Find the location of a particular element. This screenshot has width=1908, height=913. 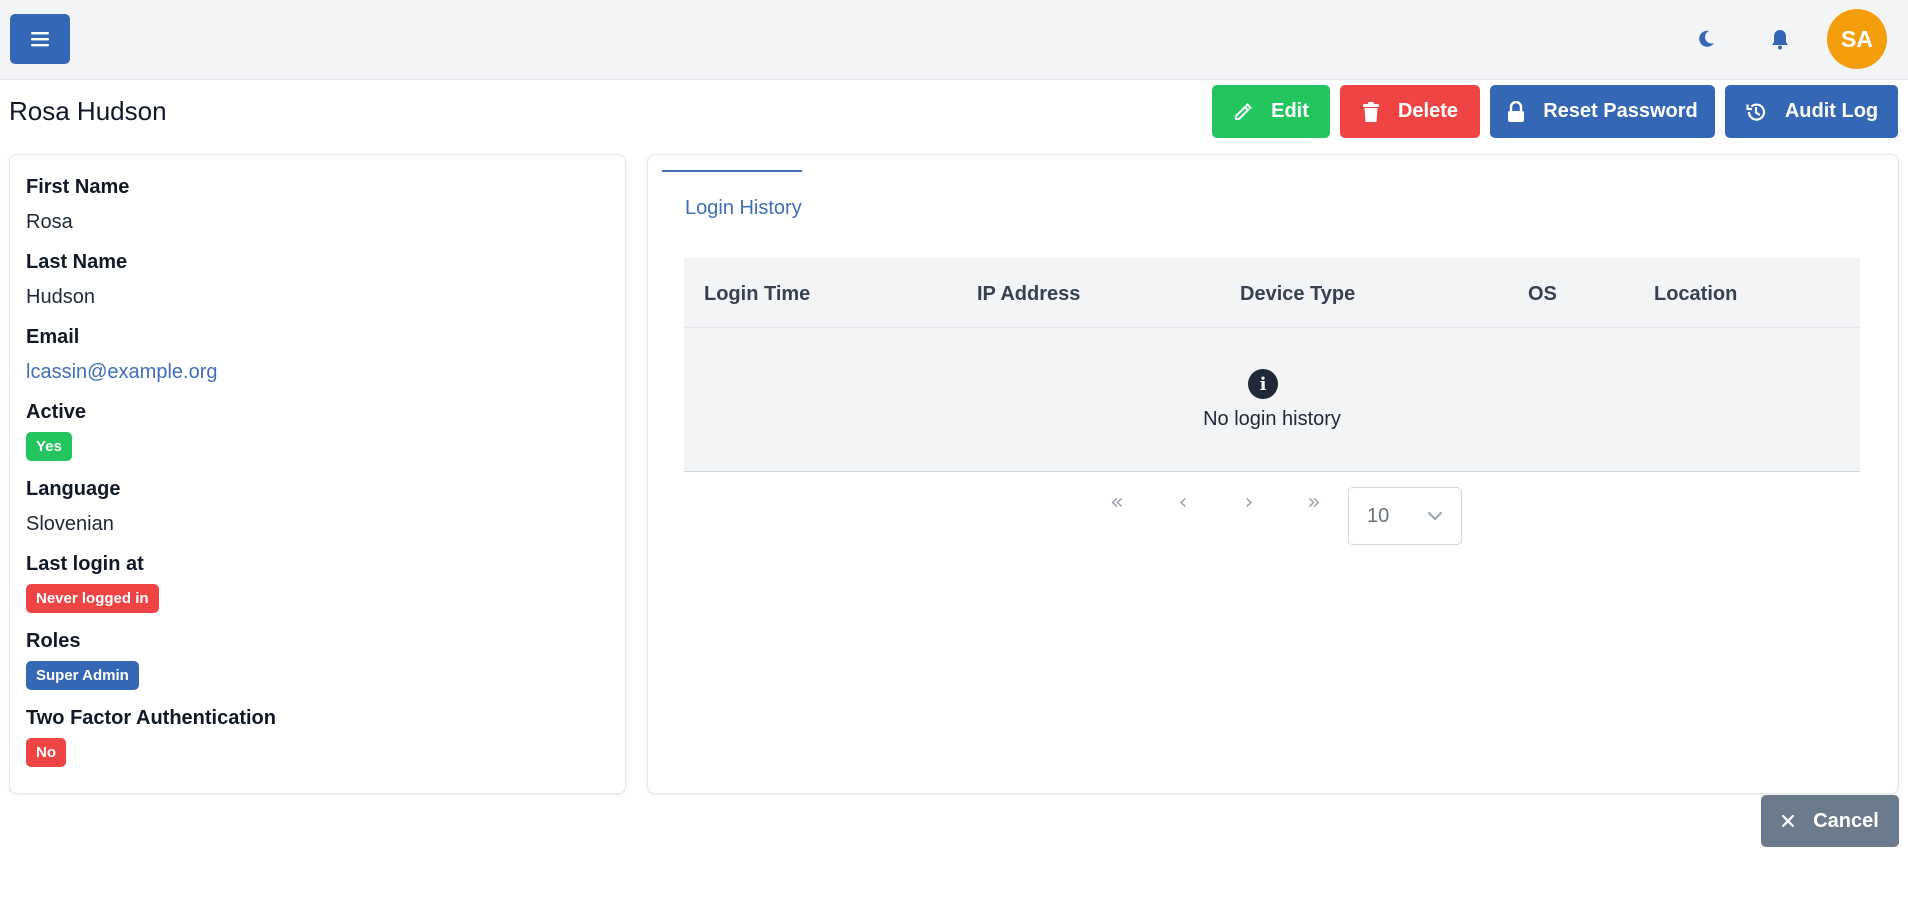

edit-button-label: Edit is located at coordinates (1290, 111).